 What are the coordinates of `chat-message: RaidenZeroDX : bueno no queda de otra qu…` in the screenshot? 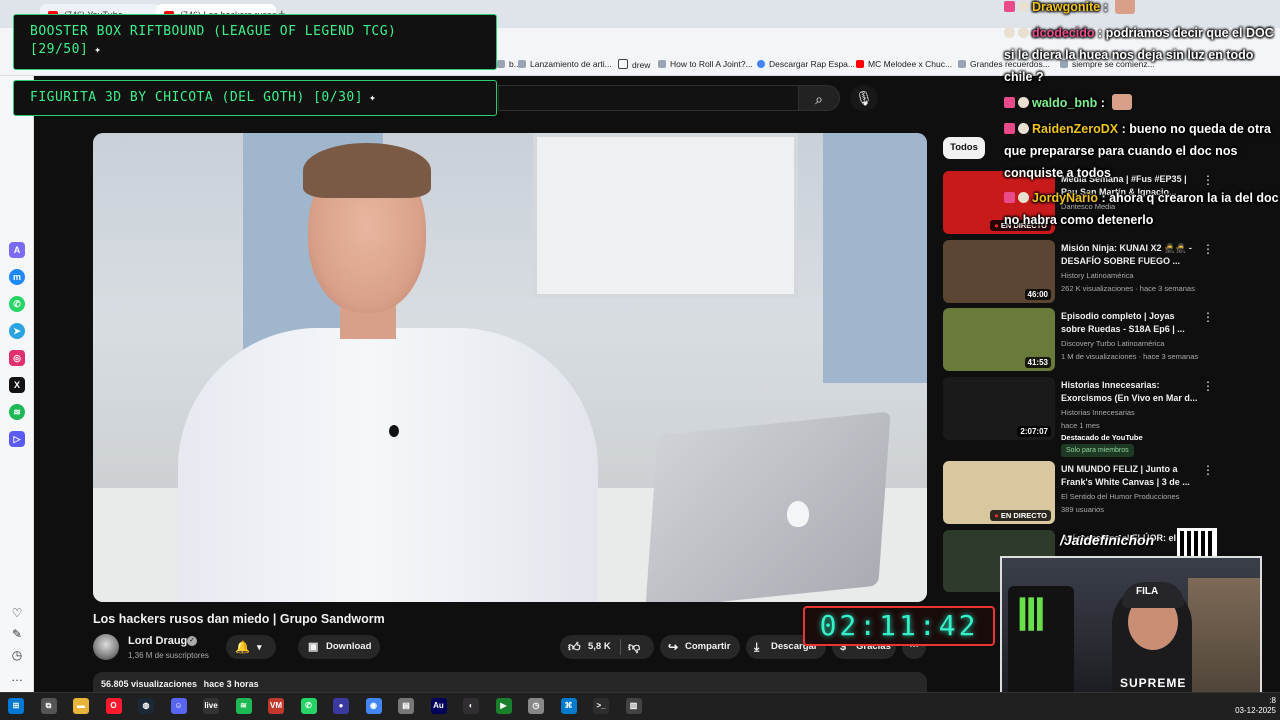 It's located at (1142, 151).